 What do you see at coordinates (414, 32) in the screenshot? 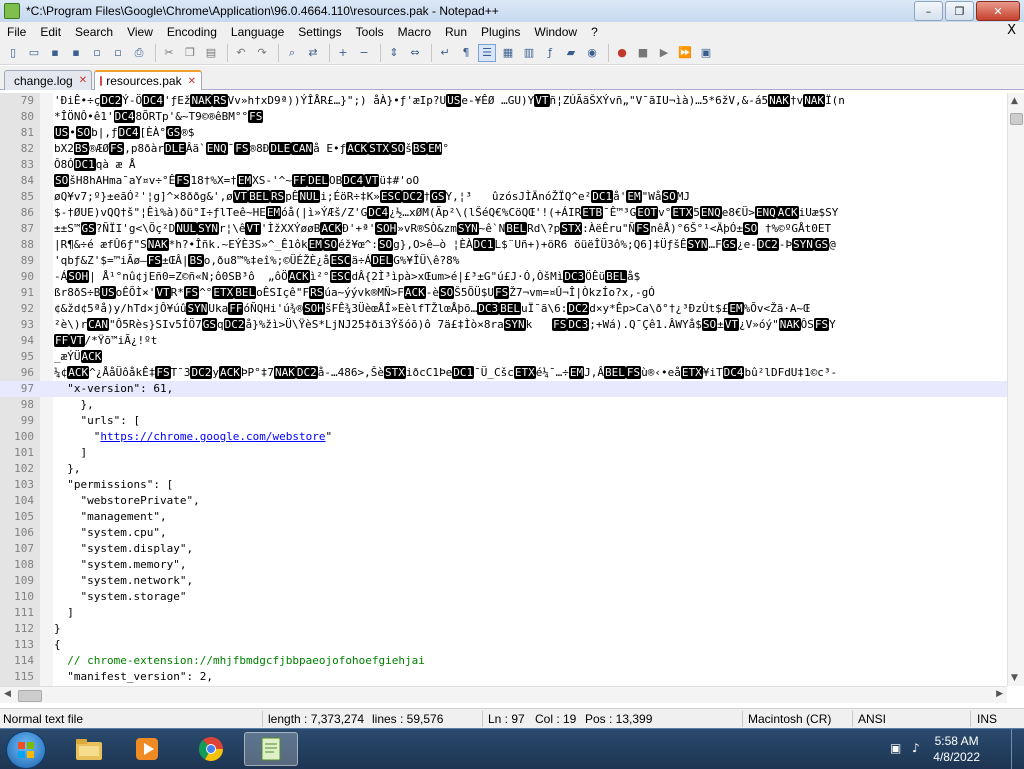
I see `menu-macro: Macro` at bounding box center [414, 32].